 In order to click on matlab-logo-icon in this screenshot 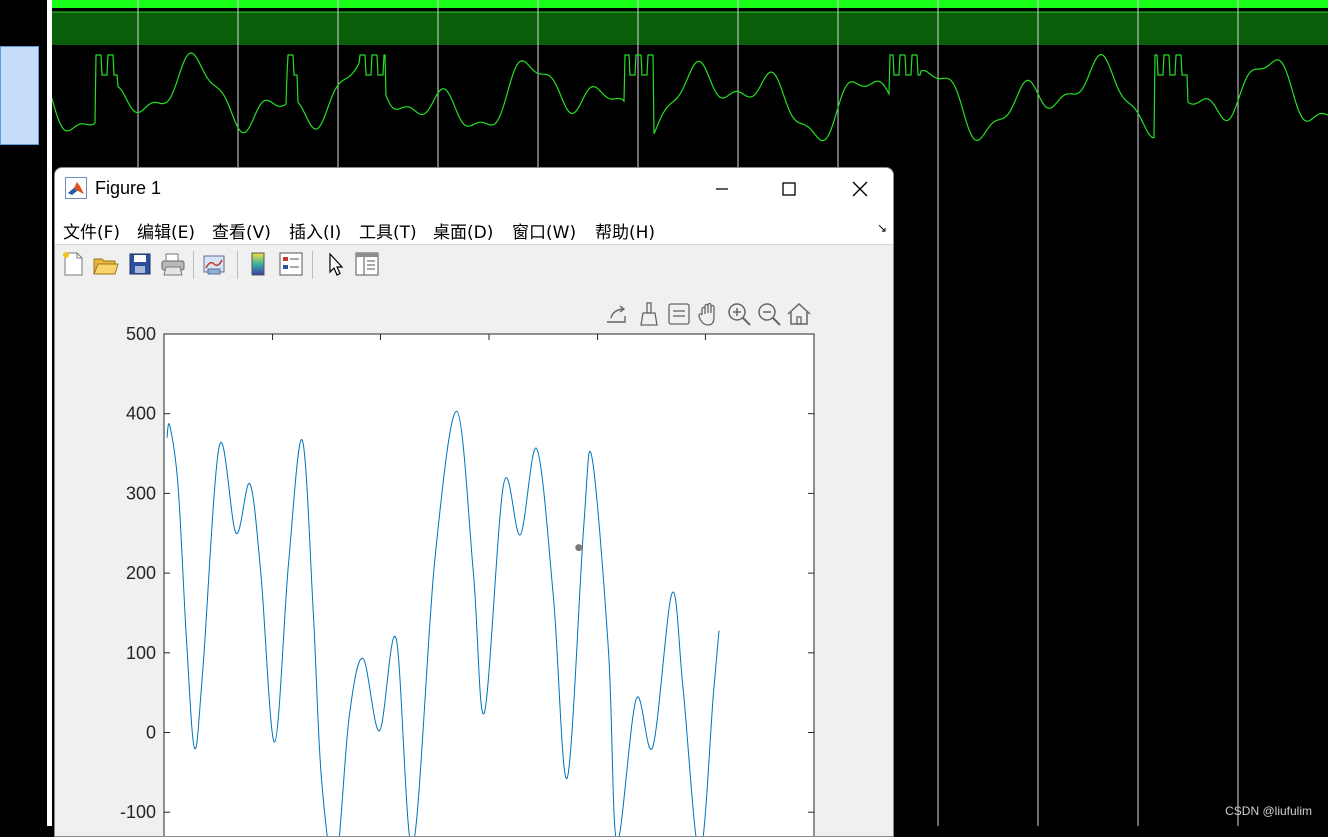, I will do `click(76, 188)`.